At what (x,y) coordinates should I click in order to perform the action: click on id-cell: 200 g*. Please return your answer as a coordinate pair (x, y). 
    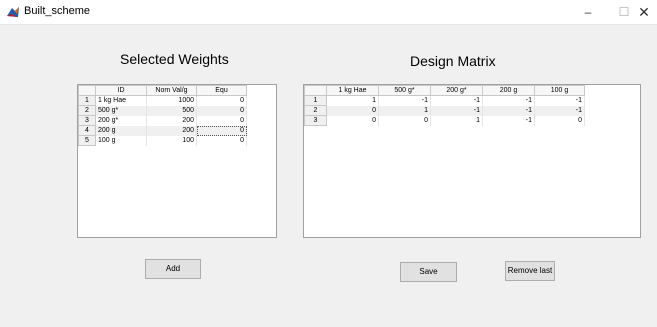
    Looking at the image, I should click on (121, 120).